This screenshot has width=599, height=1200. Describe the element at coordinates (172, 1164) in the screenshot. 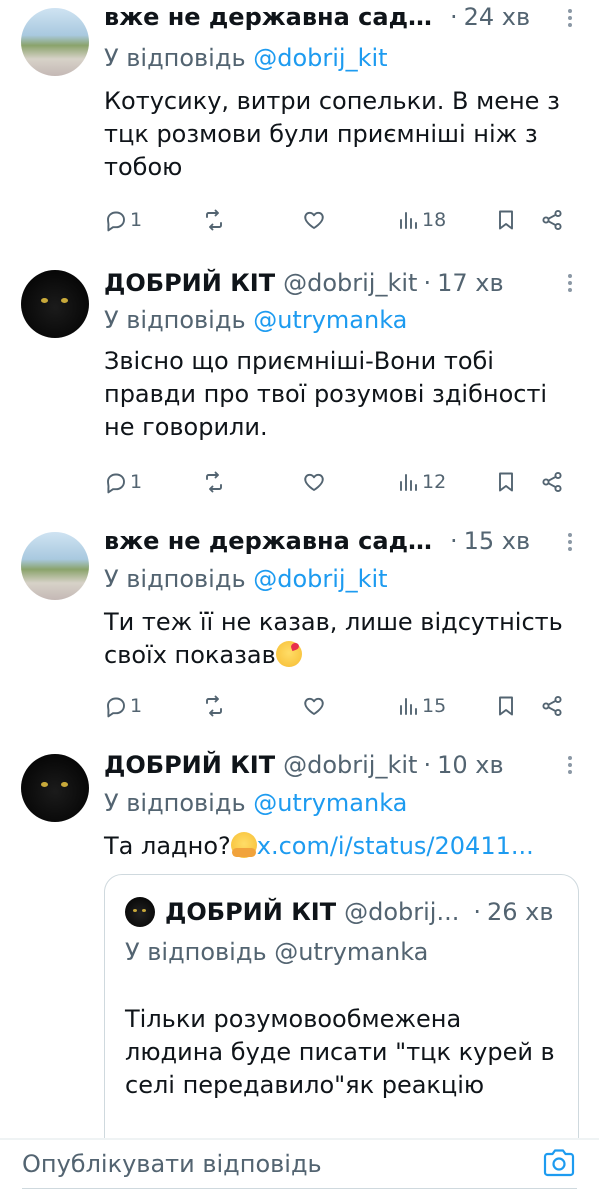

I see `reply-input: Опублікувати відповідь` at that location.